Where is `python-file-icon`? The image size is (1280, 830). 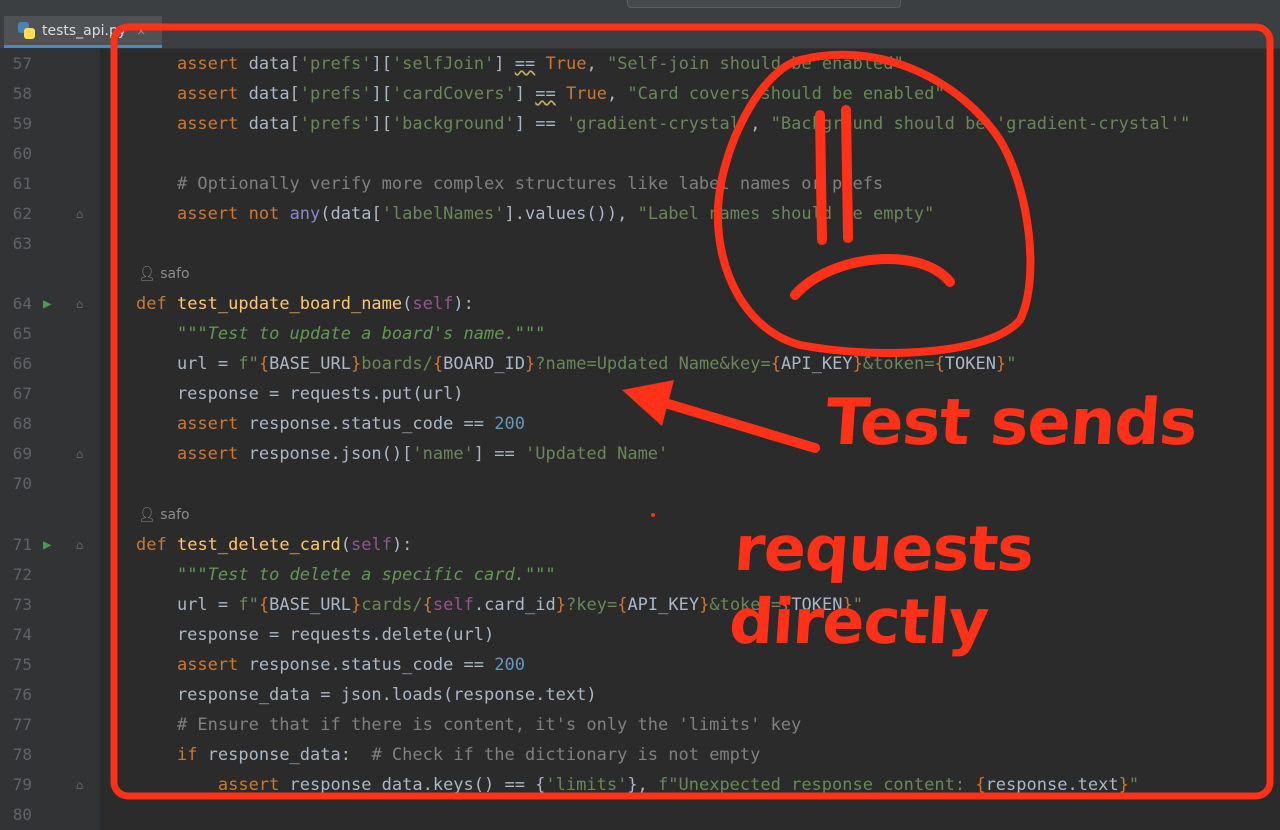 python-file-icon is located at coordinates (27, 30).